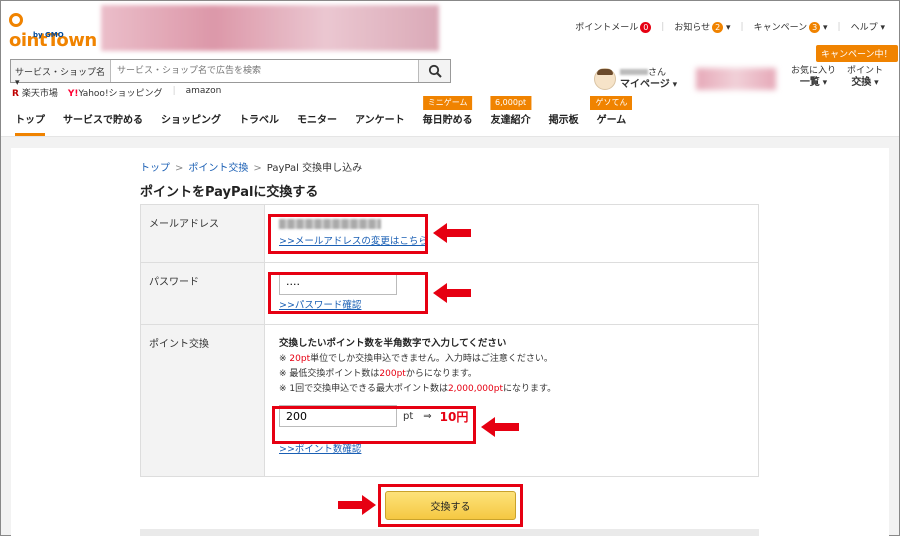 This screenshot has height=536, width=900. I want to click on nav-tag-gesoten: ゲソてん, so click(611, 103).